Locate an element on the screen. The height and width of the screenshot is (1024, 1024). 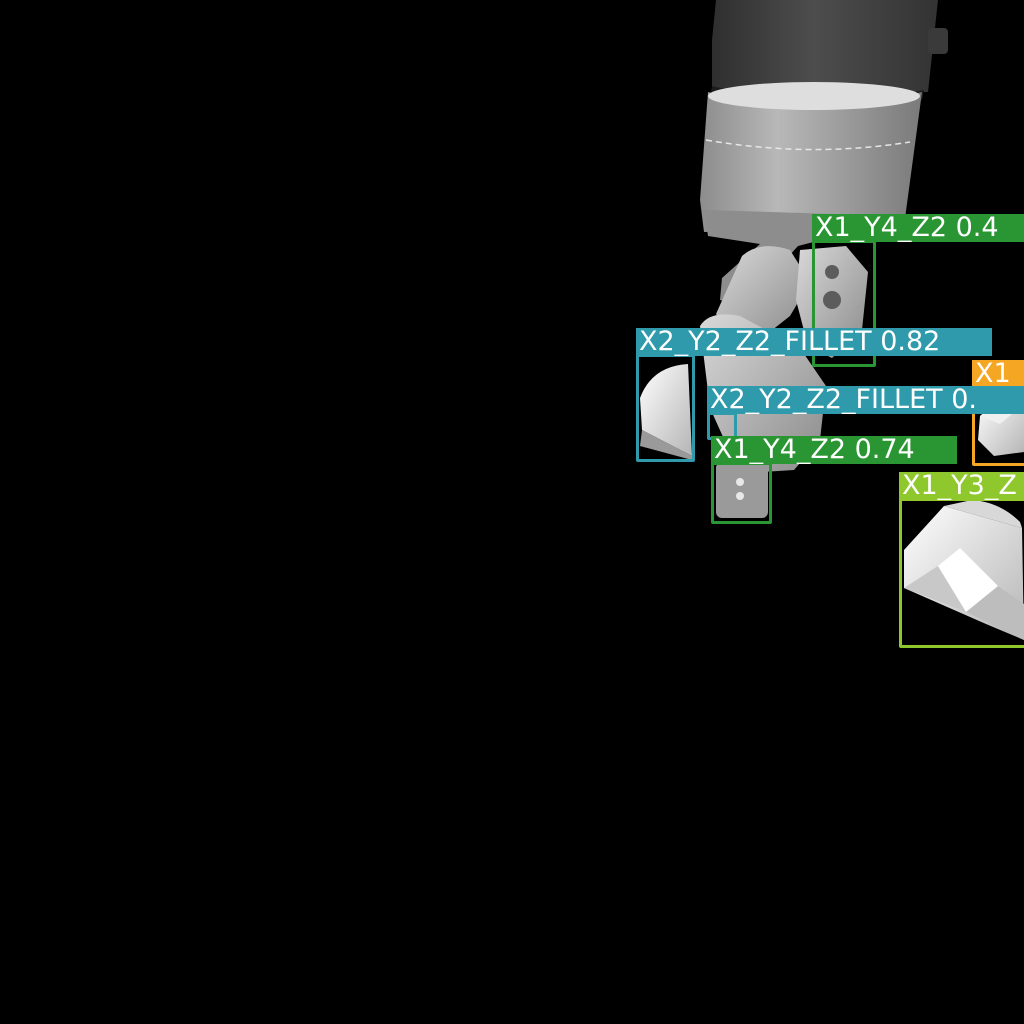
detection-label: X2_Y2_Z2_FILLET 0.82 is located at coordinates (814, 342).